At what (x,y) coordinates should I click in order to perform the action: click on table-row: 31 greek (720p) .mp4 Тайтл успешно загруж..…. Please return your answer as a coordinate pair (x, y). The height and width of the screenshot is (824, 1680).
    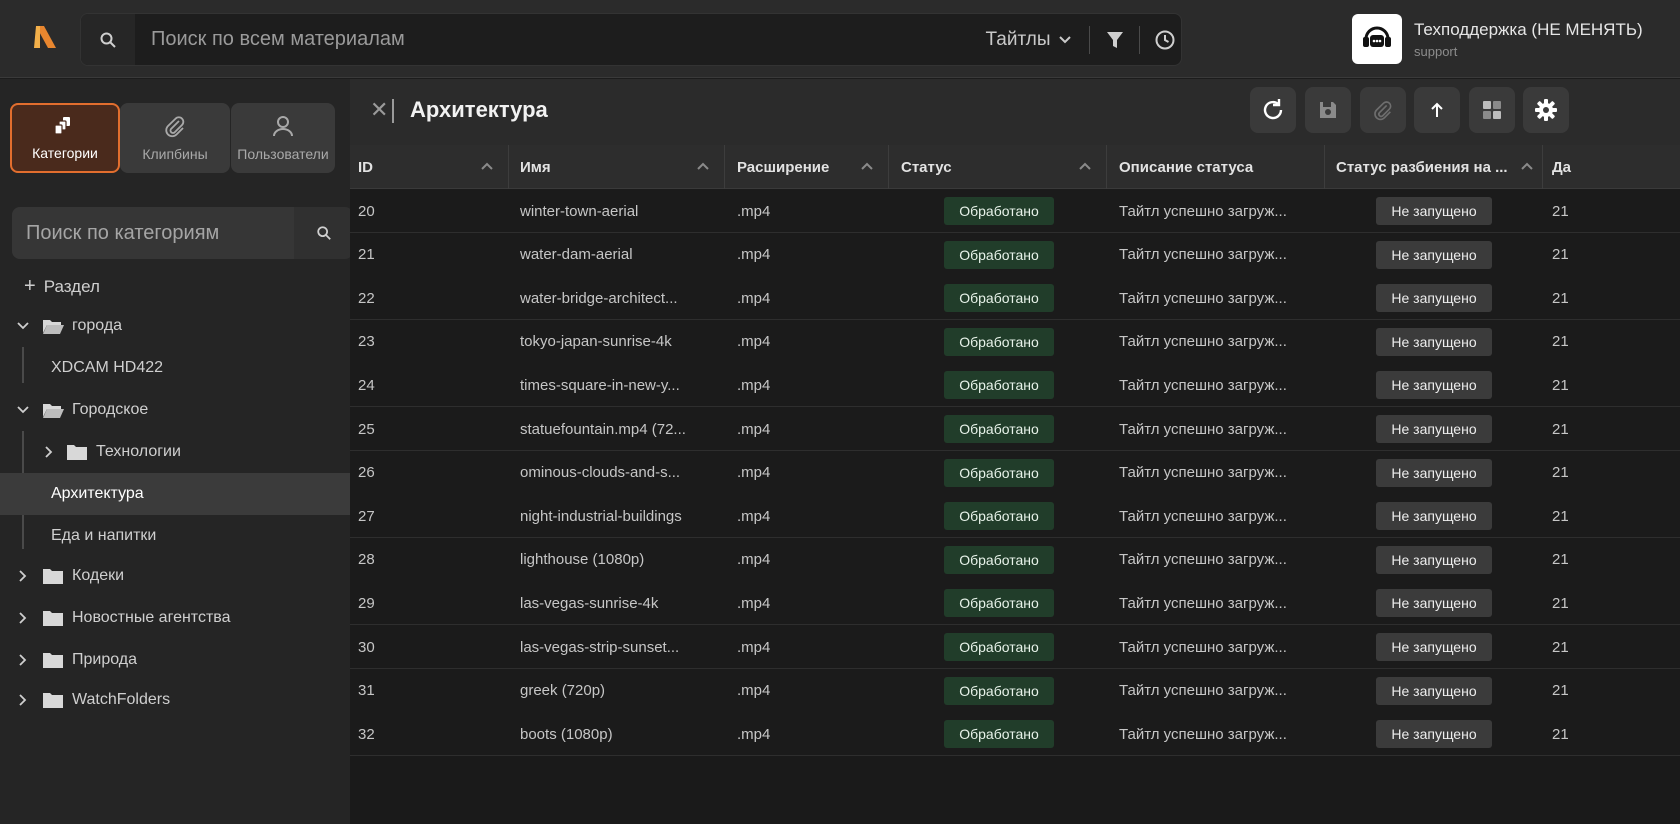
    Looking at the image, I should click on (1015, 690).